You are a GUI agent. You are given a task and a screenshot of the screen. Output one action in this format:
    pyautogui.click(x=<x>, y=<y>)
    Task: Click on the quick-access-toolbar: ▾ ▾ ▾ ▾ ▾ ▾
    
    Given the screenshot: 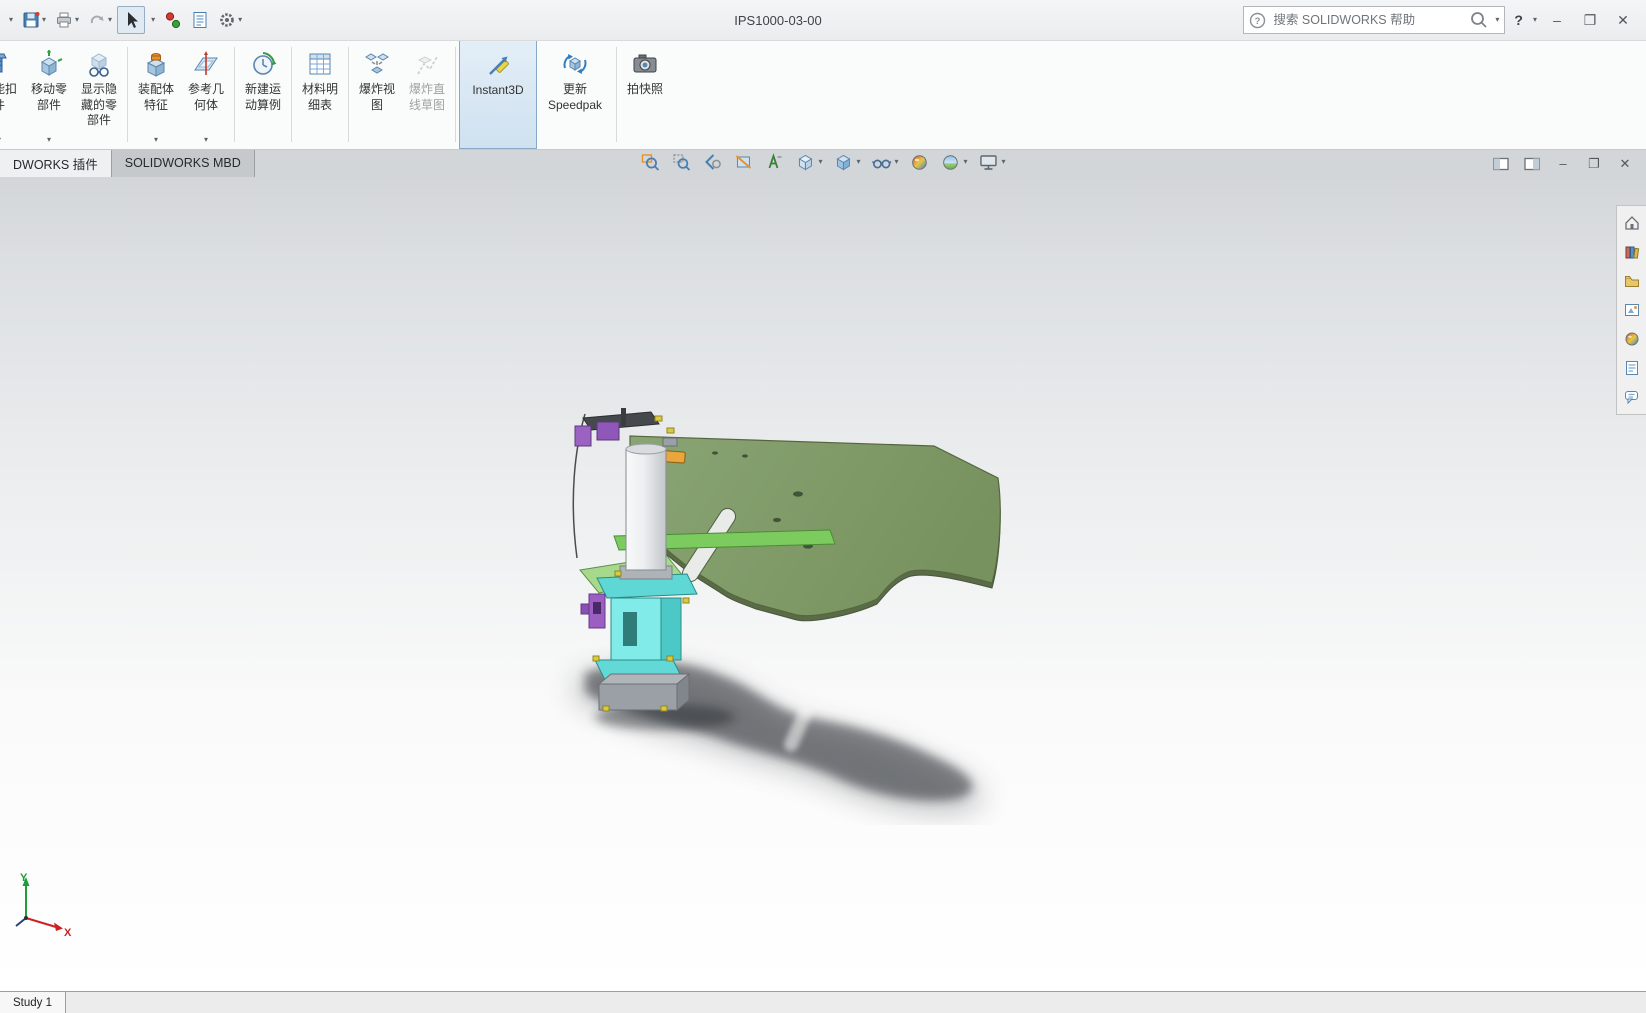 What is the action you would take?
    pyautogui.click(x=122, y=20)
    